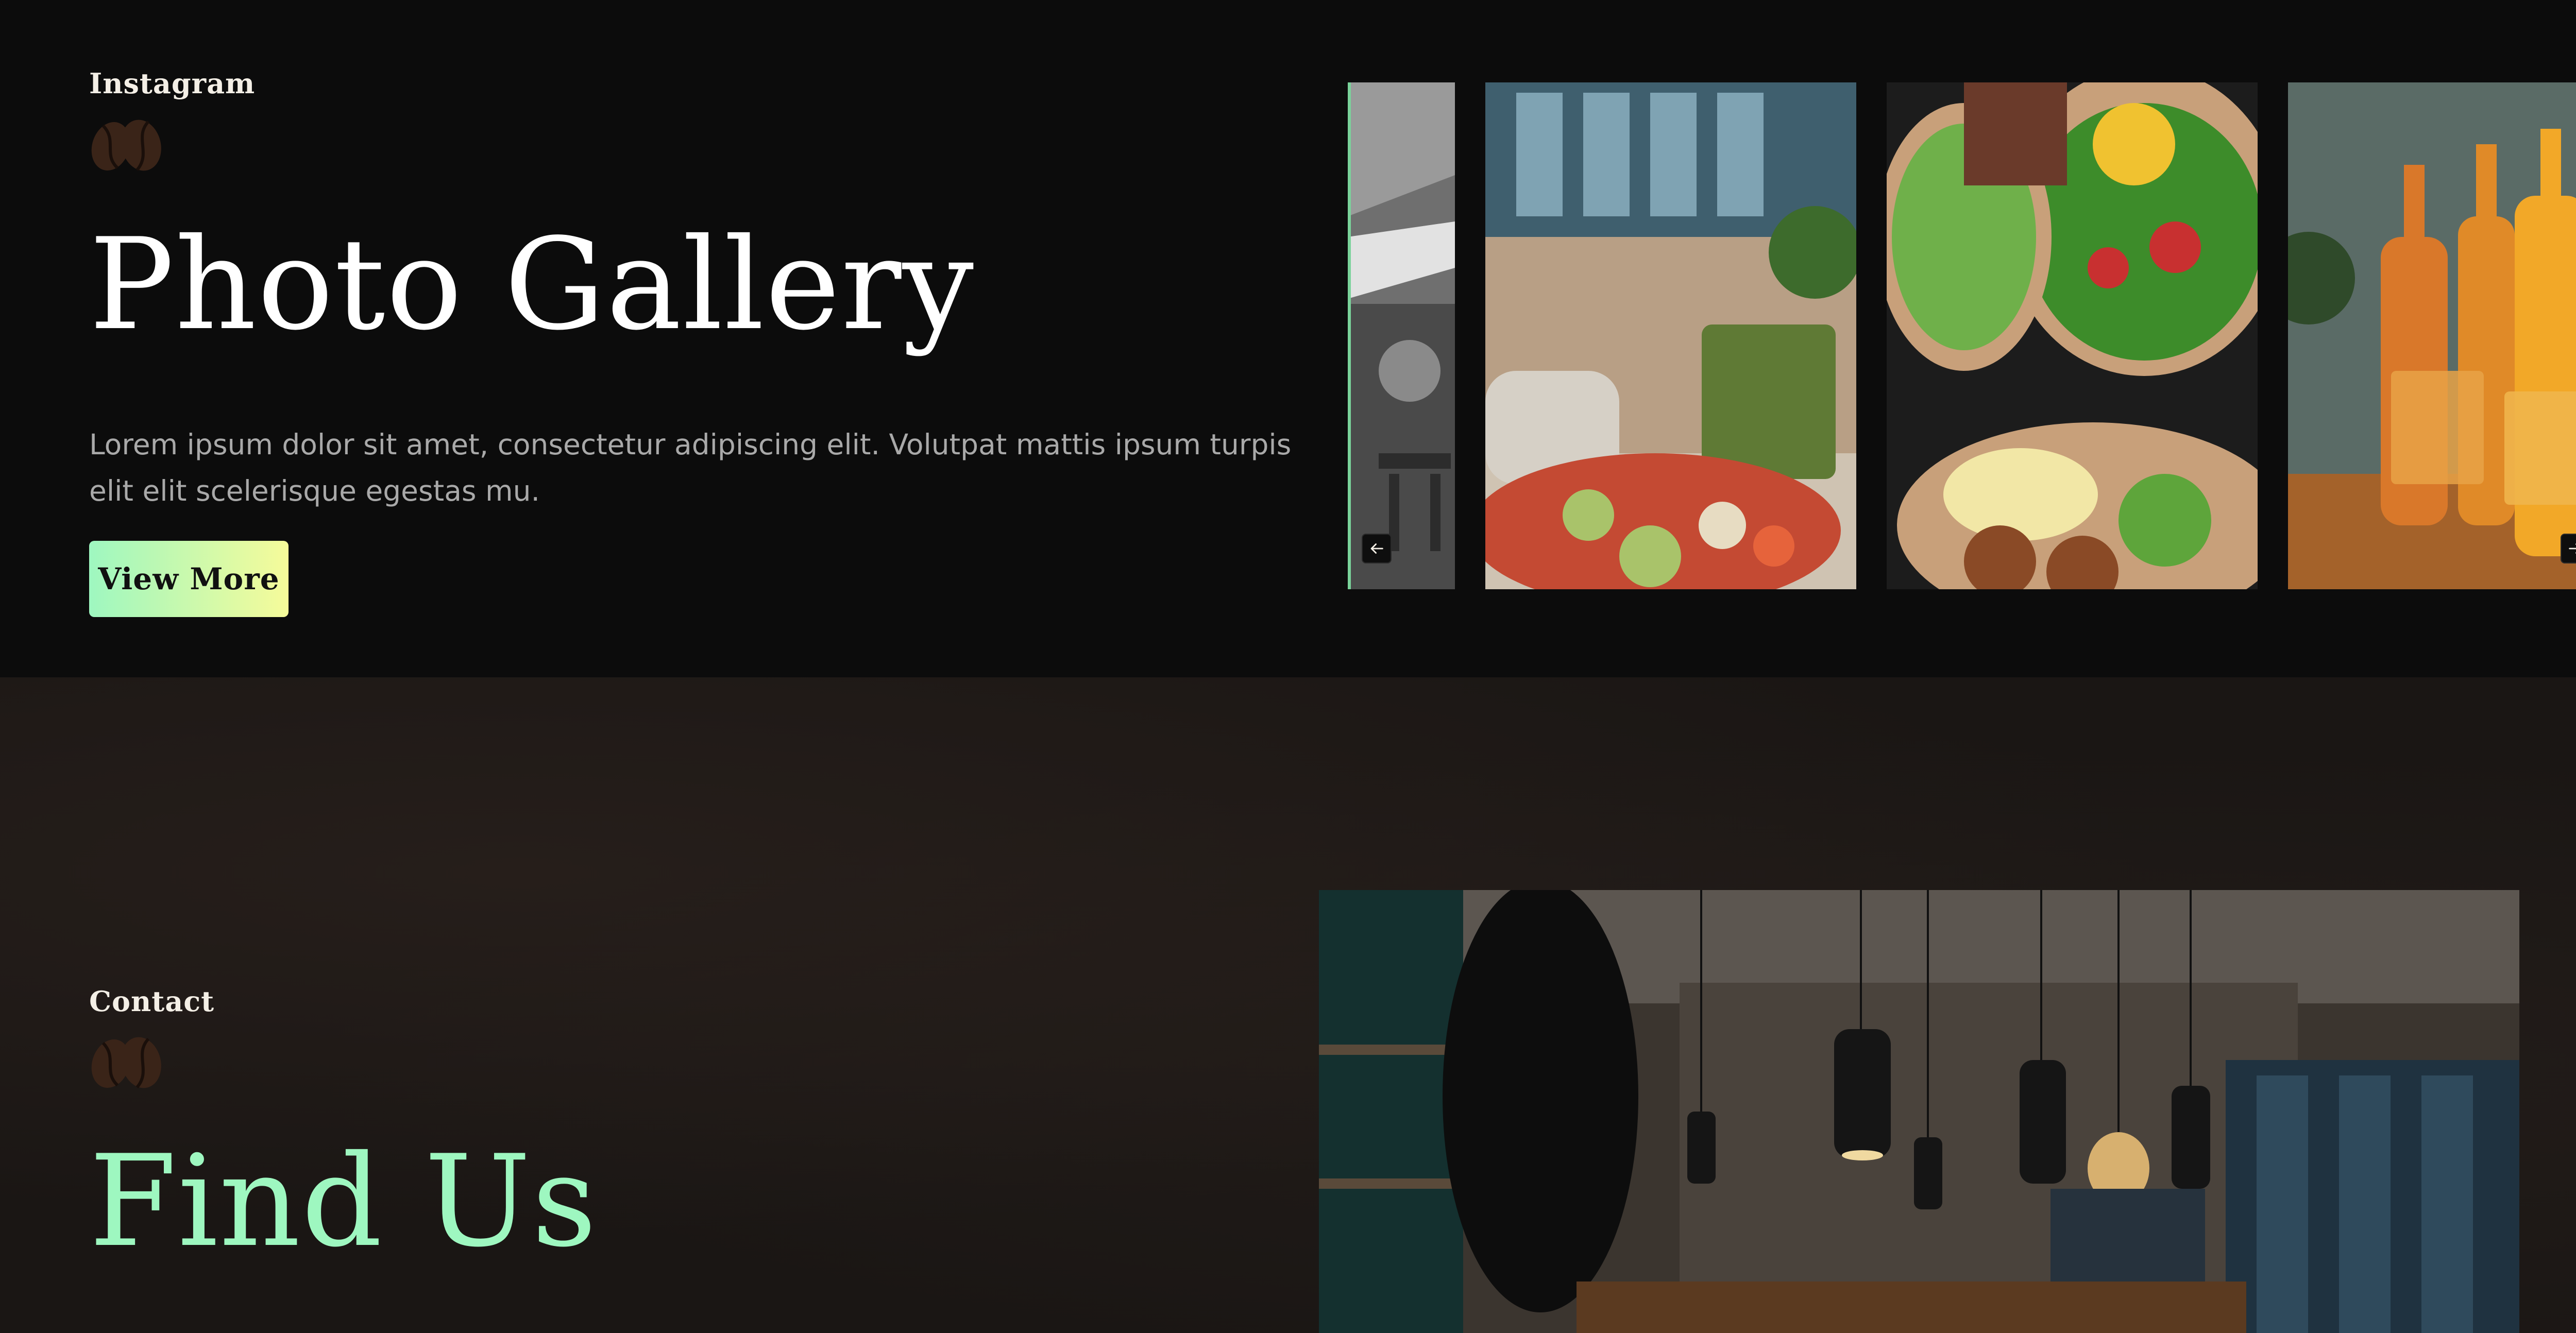  I want to click on juice-bottles-photo, so click(2432, 335).